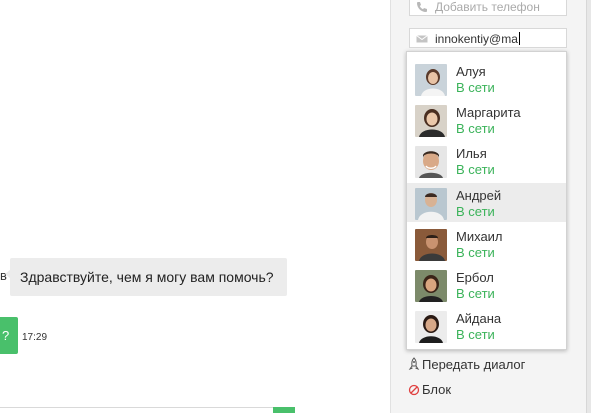 The height and width of the screenshot is (413, 591). Describe the element at coordinates (422, 39) in the screenshot. I see `envelope-icon` at that location.